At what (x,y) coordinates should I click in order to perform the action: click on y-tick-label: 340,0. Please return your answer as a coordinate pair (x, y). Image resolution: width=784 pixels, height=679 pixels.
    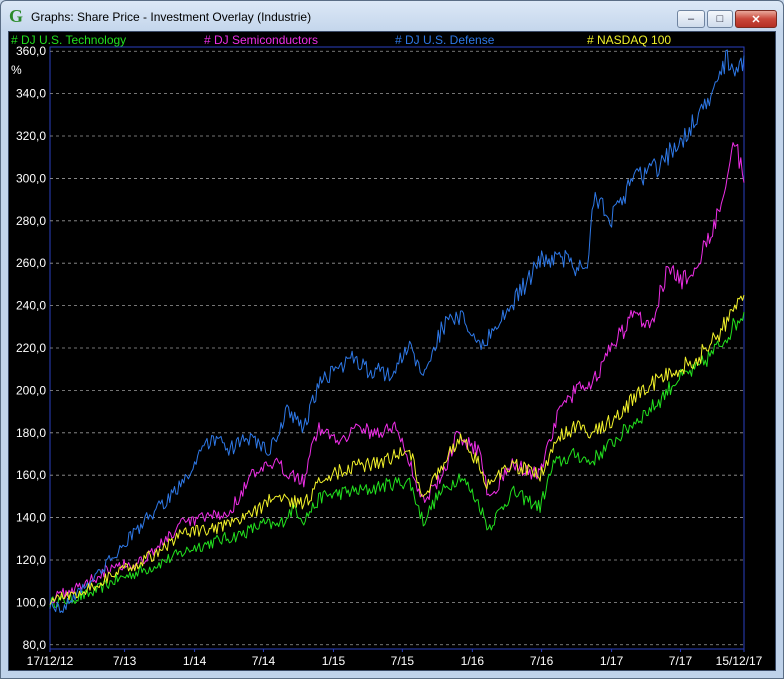
    Looking at the image, I should click on (31, 94).